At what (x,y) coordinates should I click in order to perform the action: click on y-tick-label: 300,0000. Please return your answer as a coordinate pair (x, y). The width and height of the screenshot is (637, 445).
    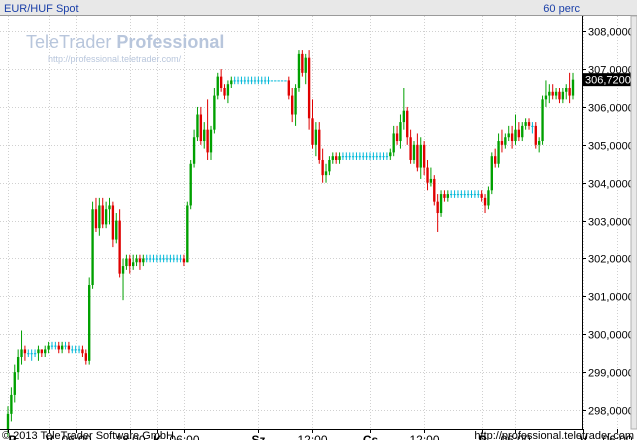
    Looking at the image, I should click on (611, 336).